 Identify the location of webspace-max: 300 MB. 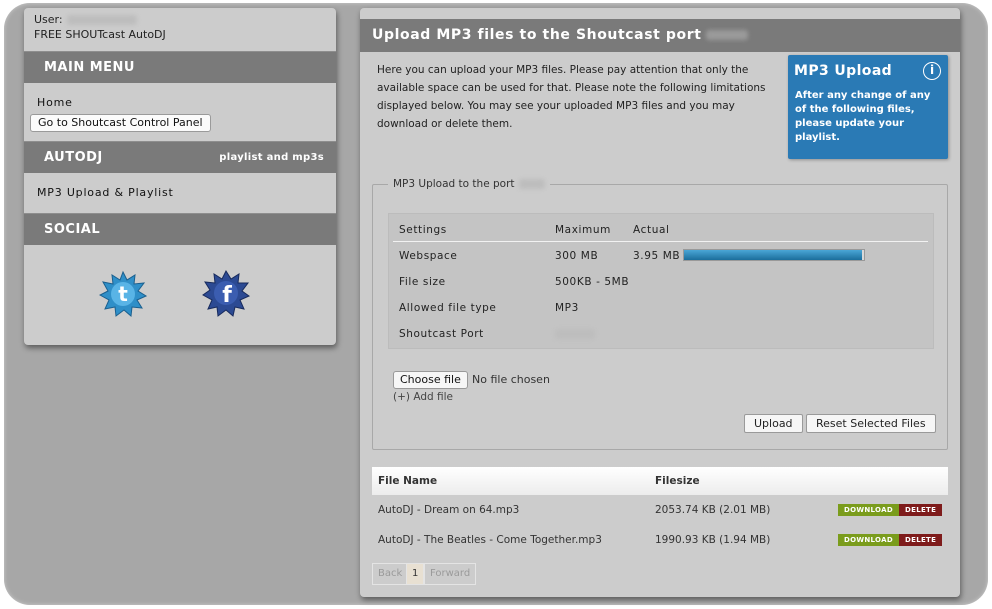
(577, 256).